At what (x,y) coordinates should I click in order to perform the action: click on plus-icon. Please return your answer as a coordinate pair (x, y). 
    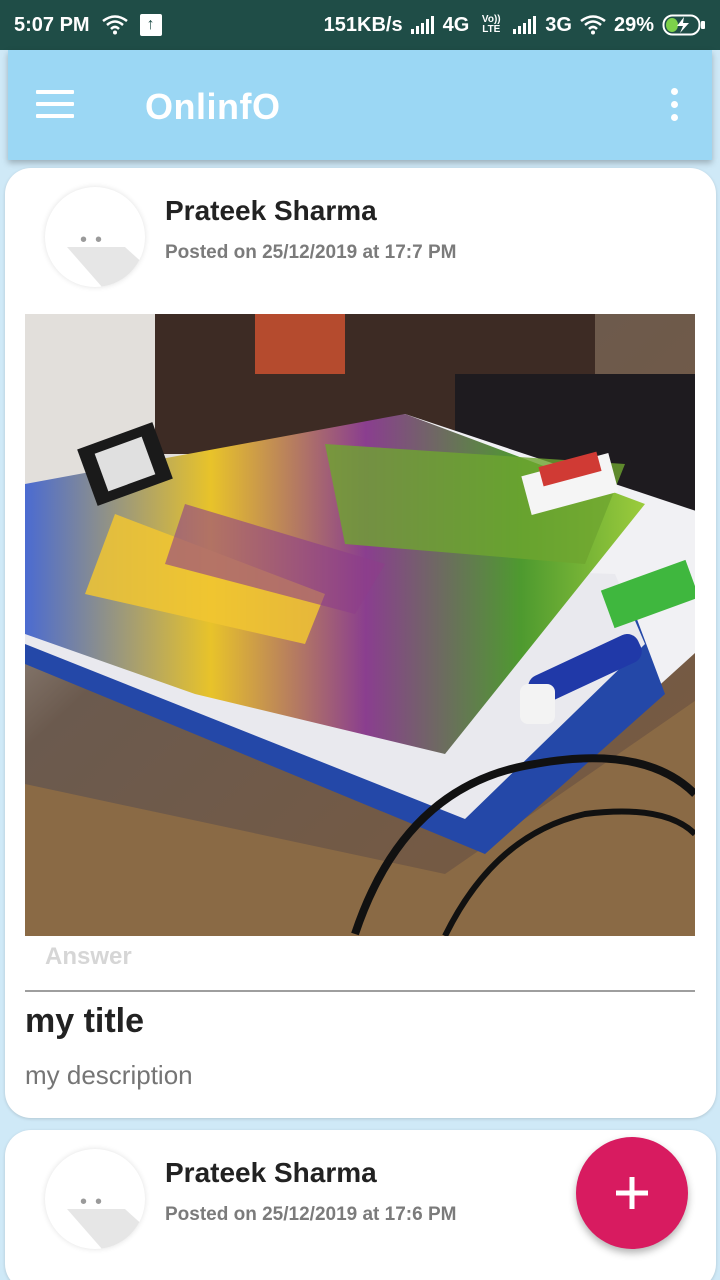
    Looking at the image, I should click on (632, 1193).